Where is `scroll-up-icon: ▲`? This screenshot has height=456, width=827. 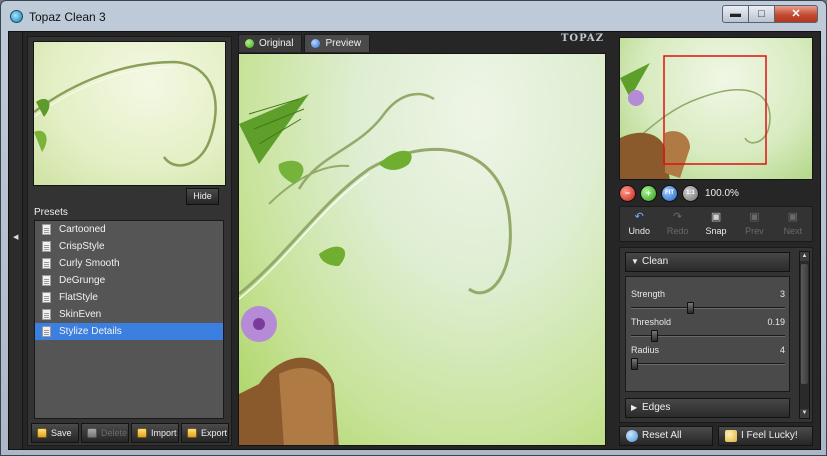 scroll-up-icon: ▲ is located at coordinates (804, 256).